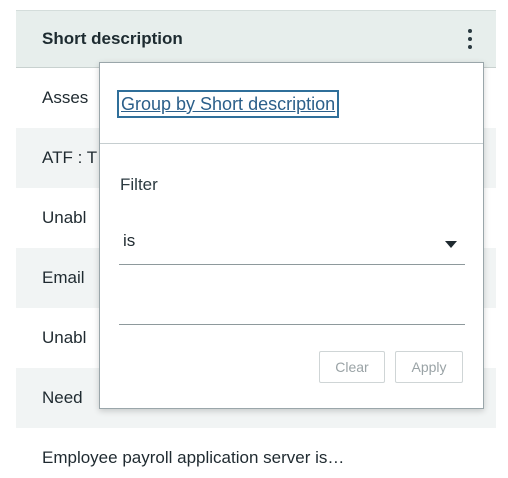 The width and height of the screenshot is (508, 478). Describe the element at coordinates (292, 244) in the screenshot. I see `filter-operator-select: is` at that location.